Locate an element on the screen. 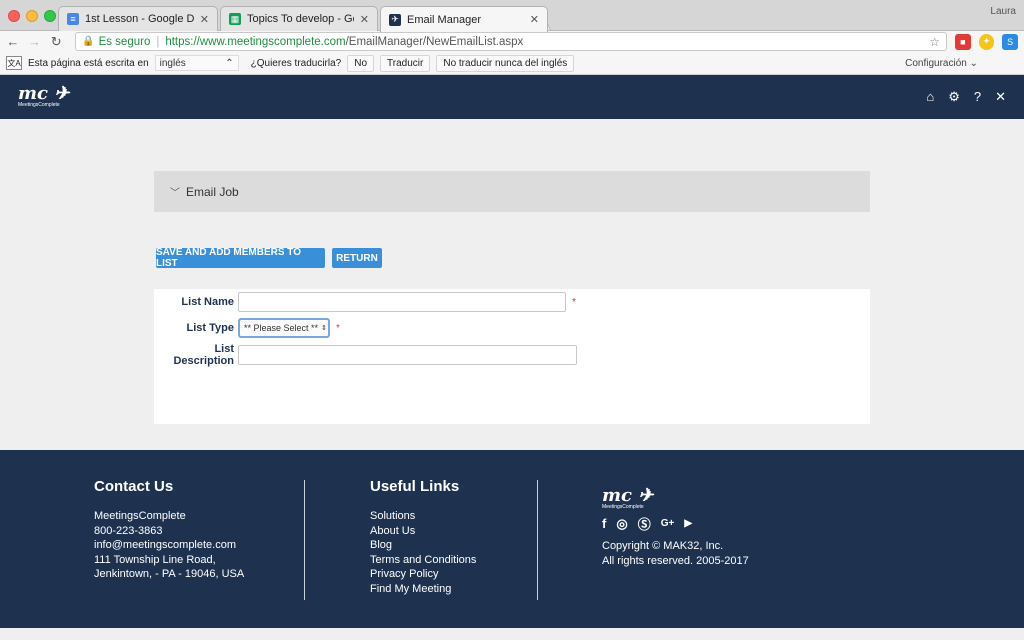 This screenshot has height=640, width=1024. logo-mark: mc ✈ is located at coordinates (44, 93).